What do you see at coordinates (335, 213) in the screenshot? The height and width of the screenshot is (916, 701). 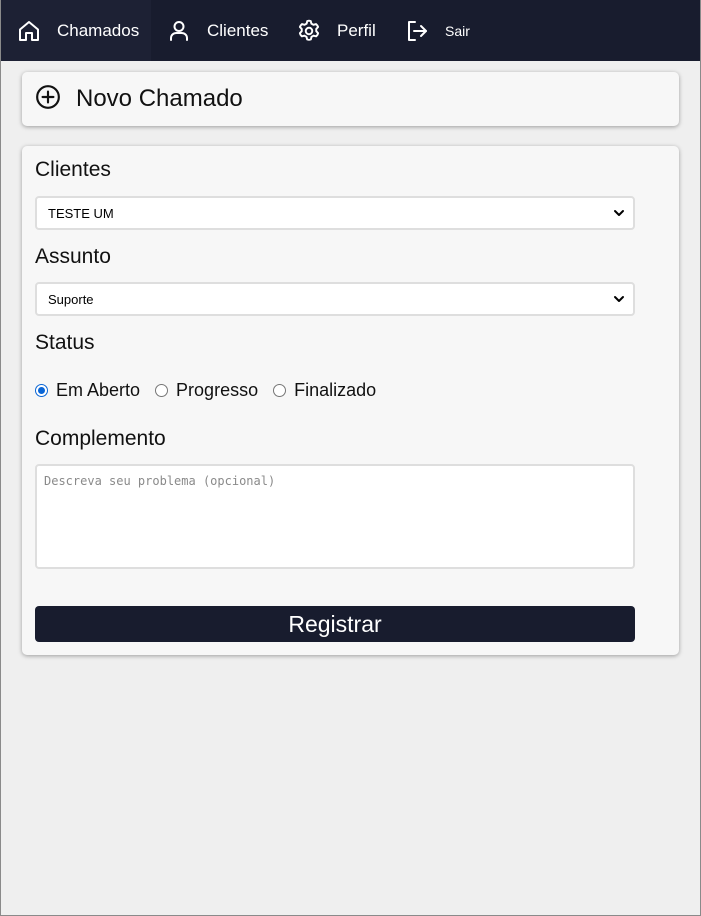 I see `clientes-select: TESTE UM` at bounding box center [335, 213].